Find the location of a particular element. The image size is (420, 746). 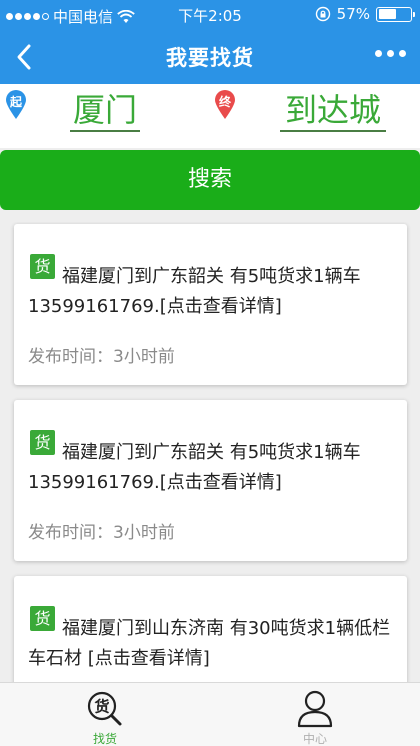

battery-percent: 57% is located at coordinates (353, 14).